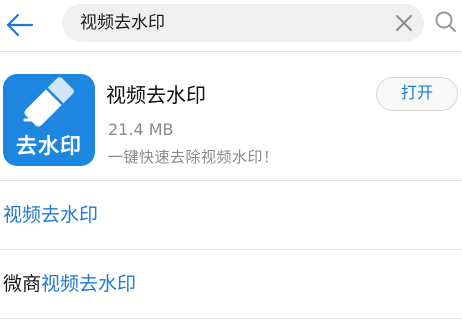 The width and height of the screenshot is (462, 320). I want to click on search-input: 视频去水印, so click(243, 23).